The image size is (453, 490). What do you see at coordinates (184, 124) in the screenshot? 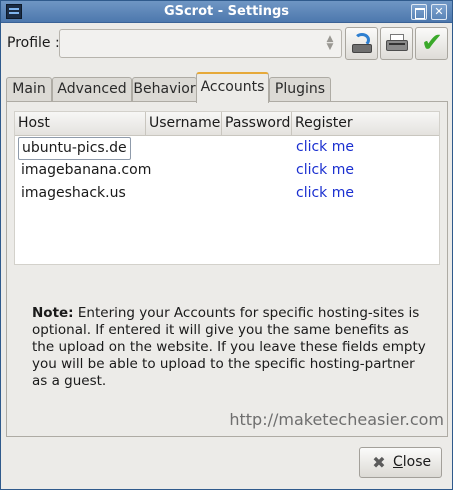
I see `column-header-username: Username` at bounding box center [184, 124].